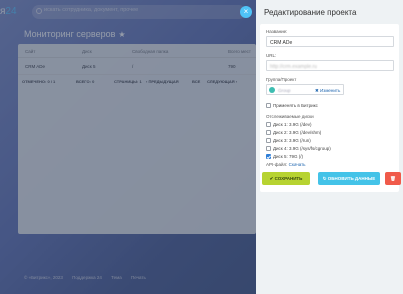  Describe the element at coordinates (268, 105) in the screenshot. I see `notify-checkbox` at that location.